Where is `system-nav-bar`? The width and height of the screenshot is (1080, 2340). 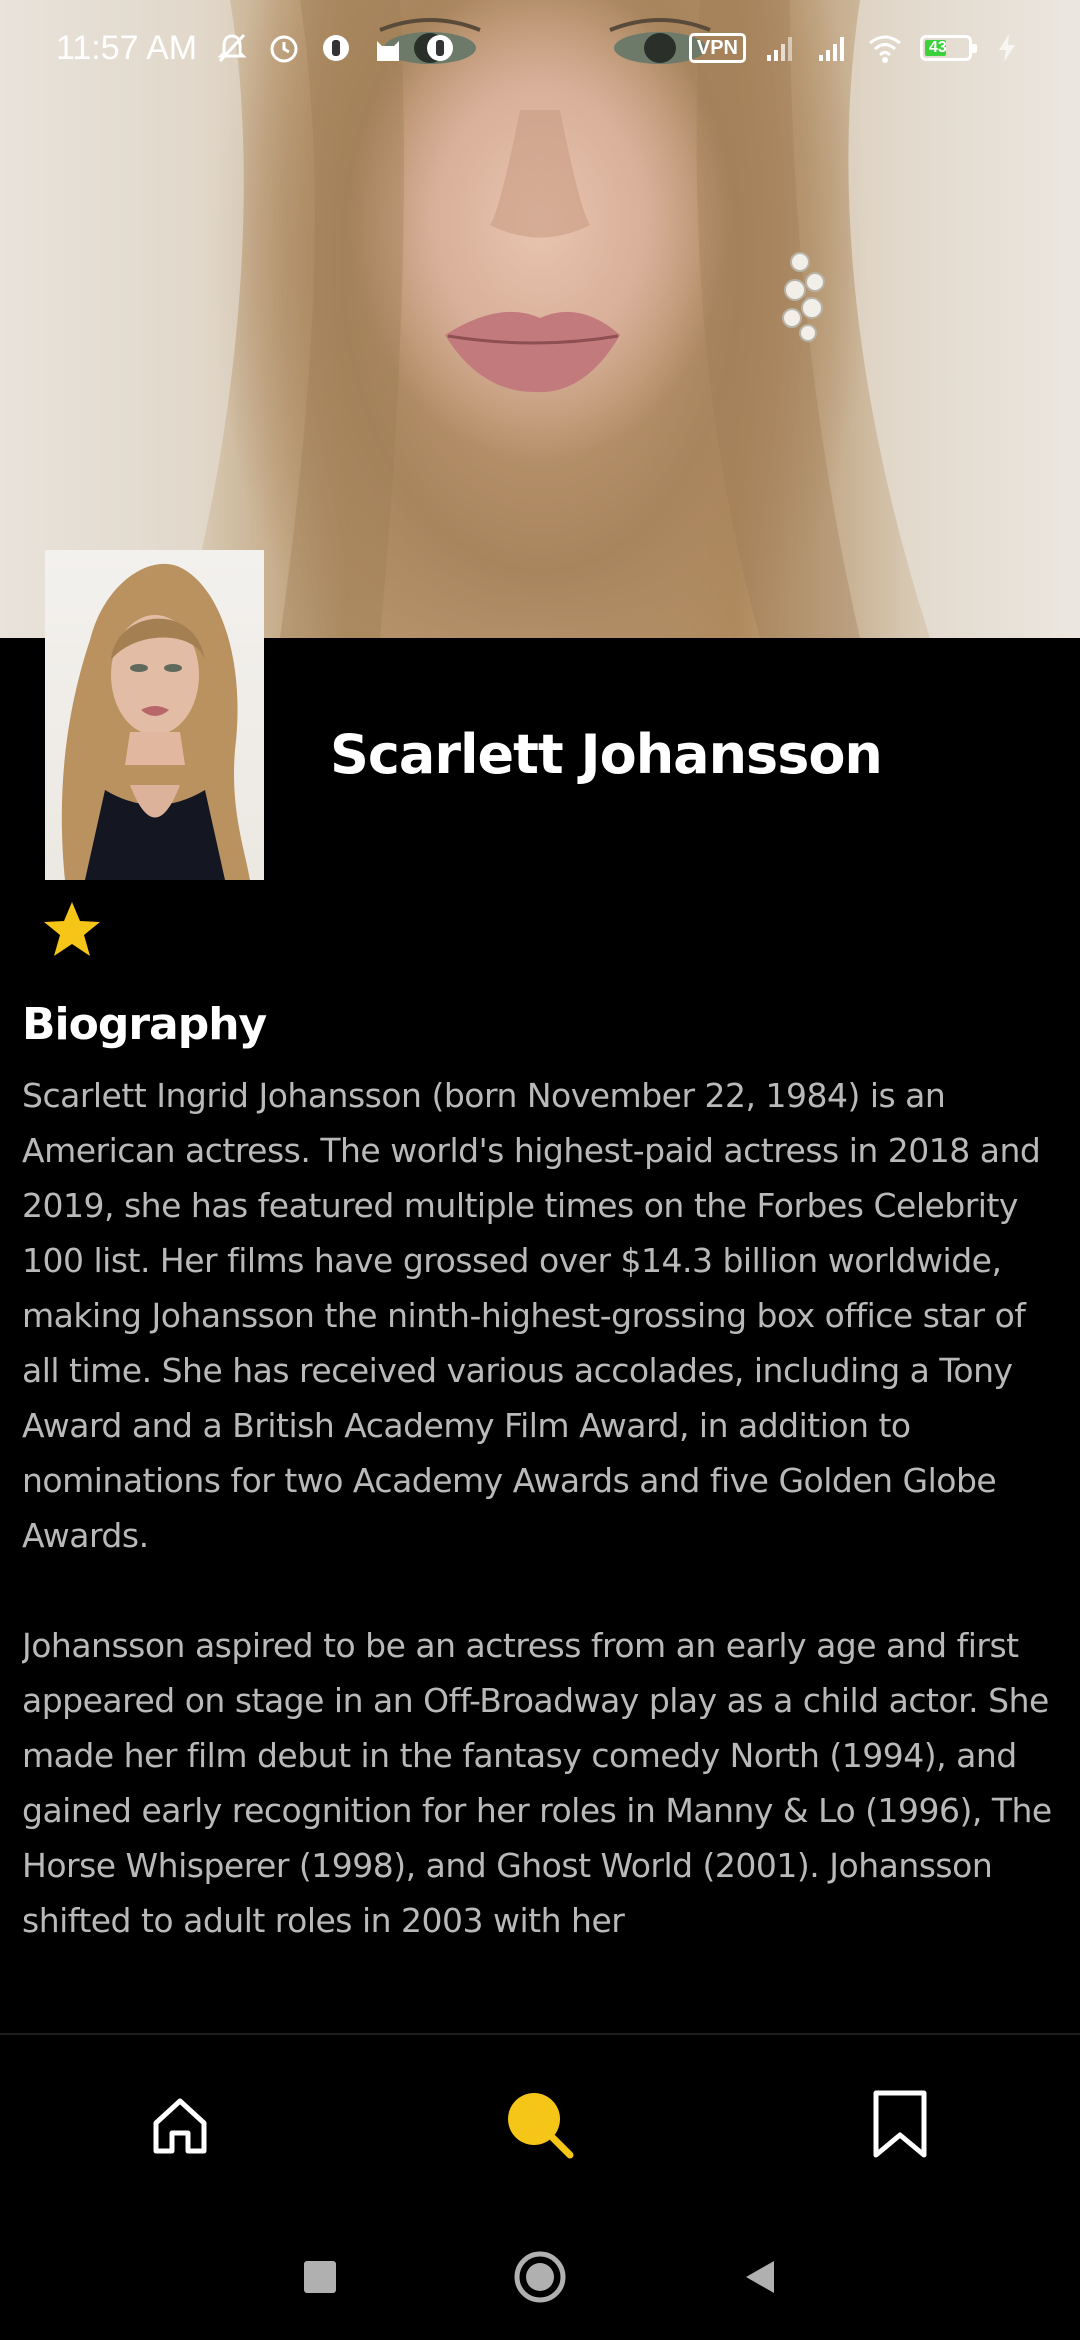
system-nav-bar is located at coordinates (540, 2276).